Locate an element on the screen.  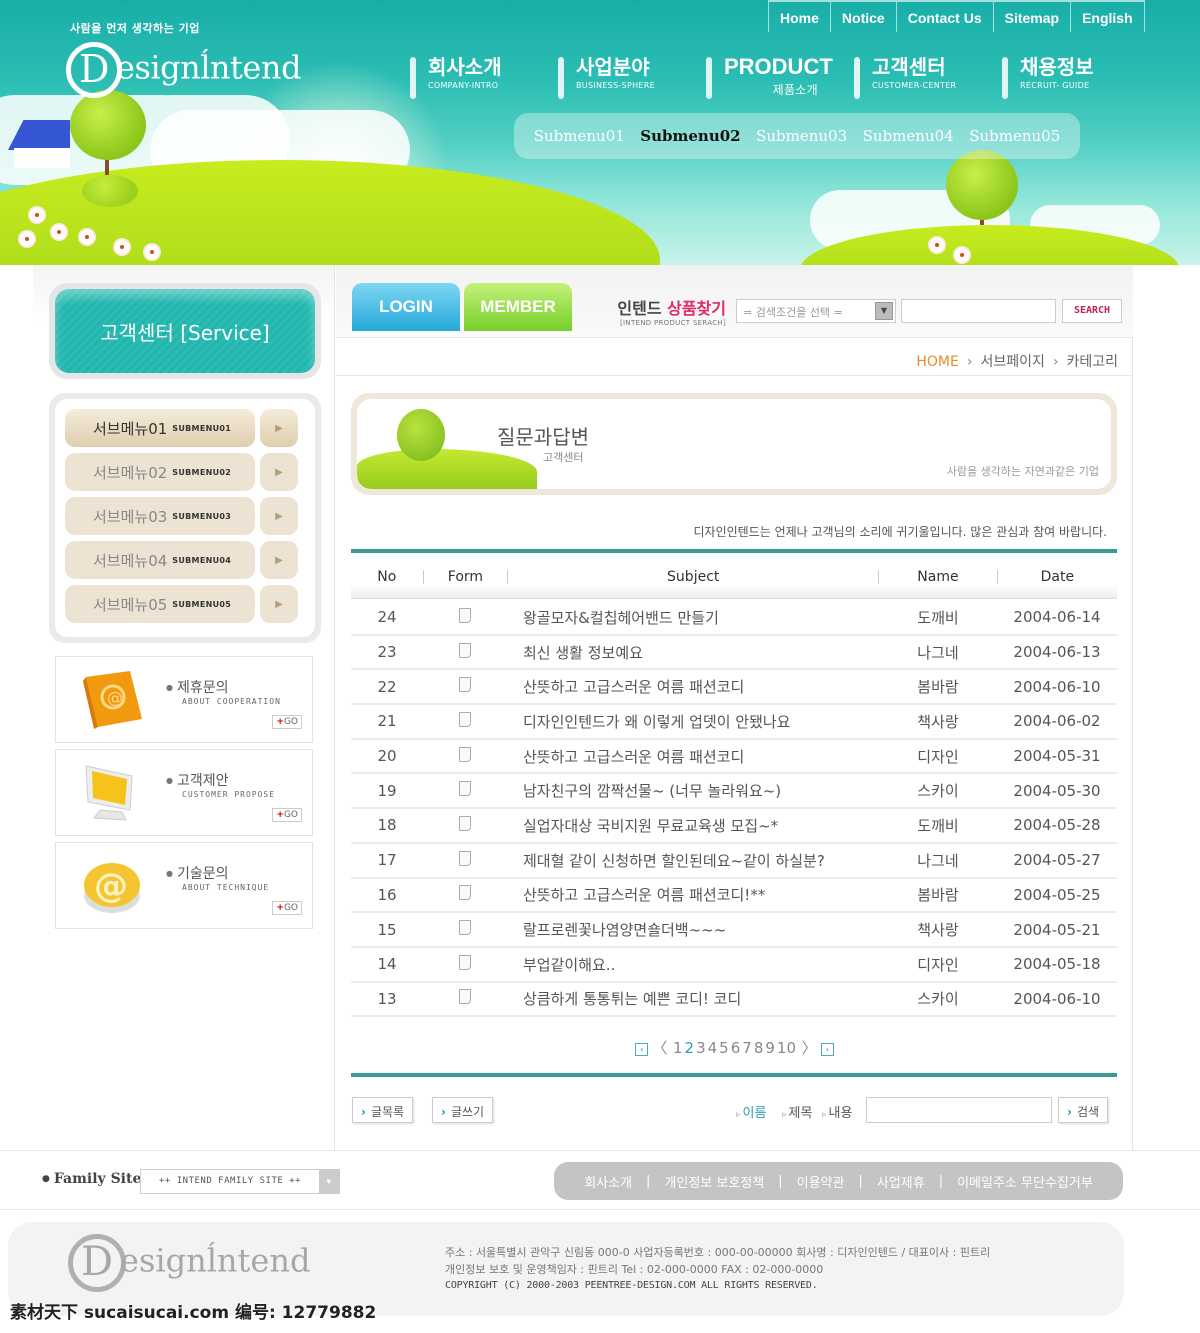
row-author: 책사랑 is located at coordinates (938, 930).